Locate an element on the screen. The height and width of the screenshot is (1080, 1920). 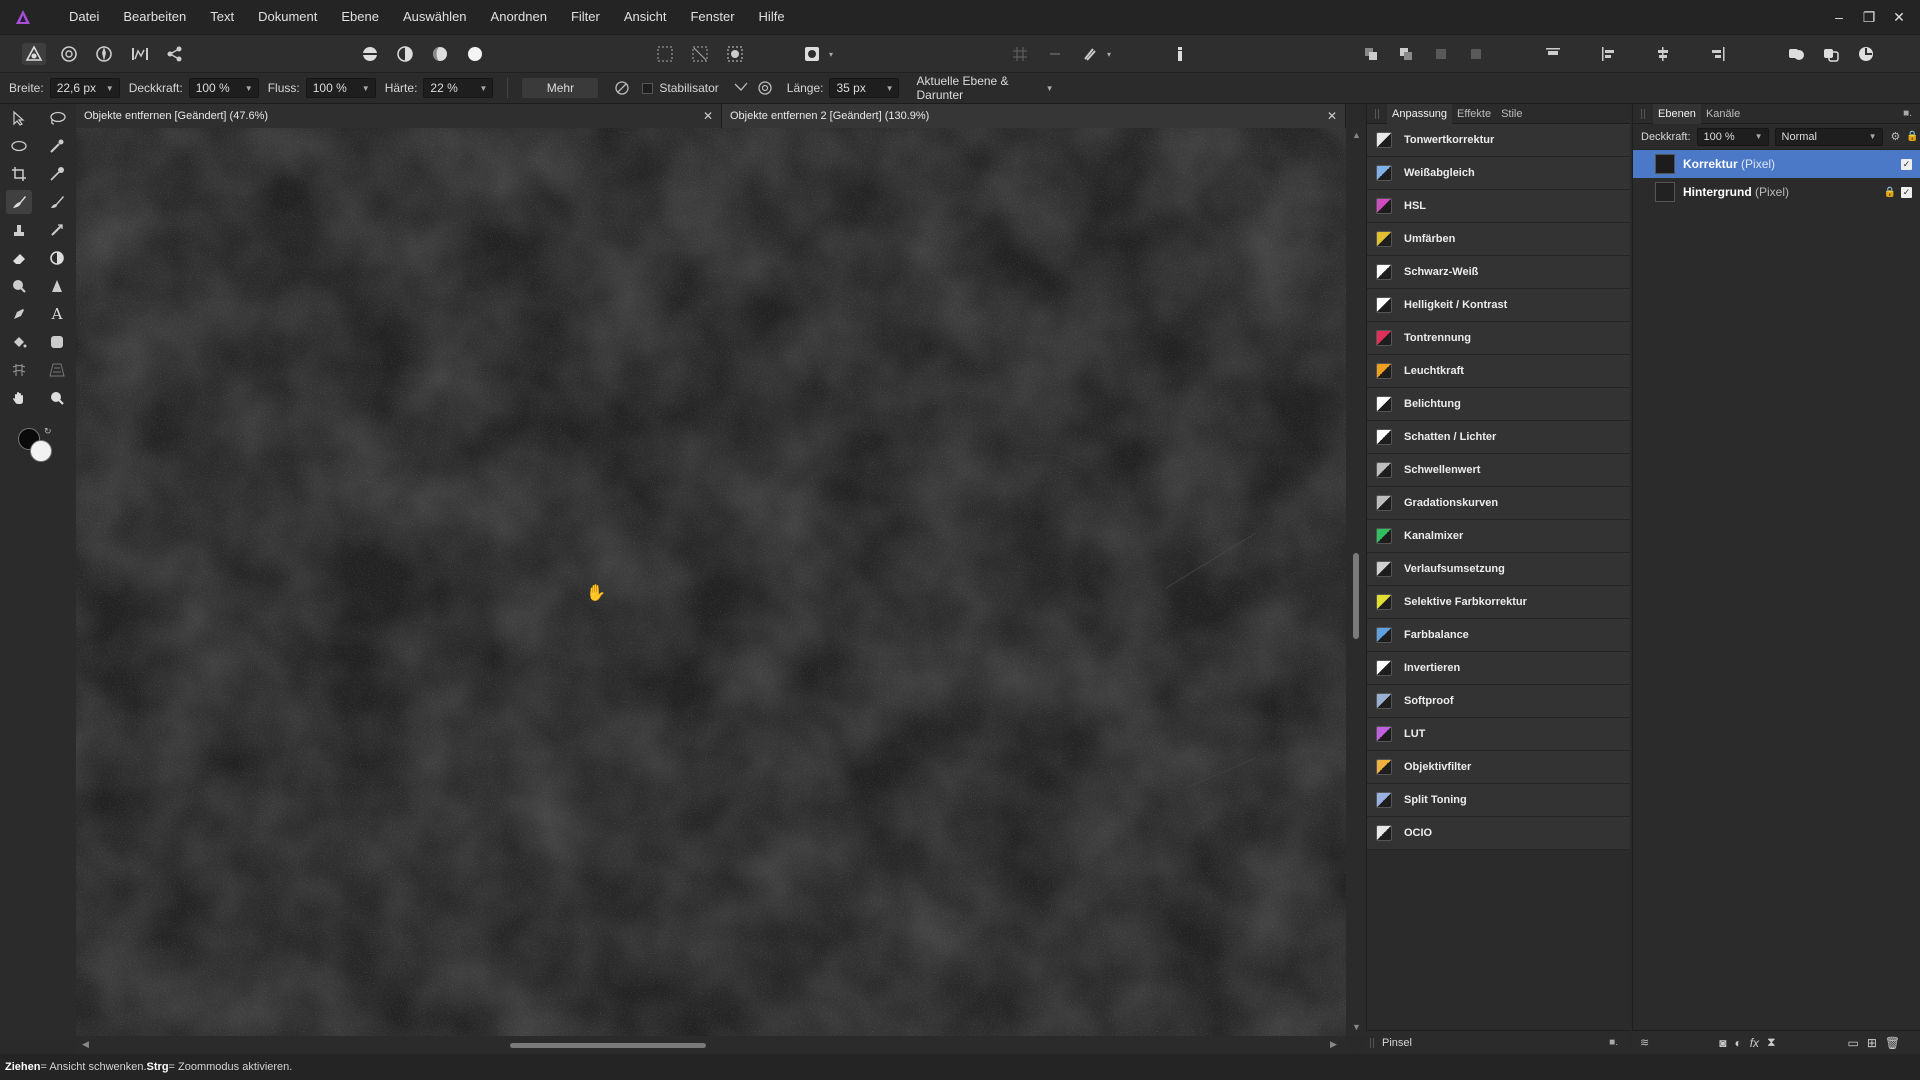
view-tool-hand-icon is located at coordinates (19, 398).